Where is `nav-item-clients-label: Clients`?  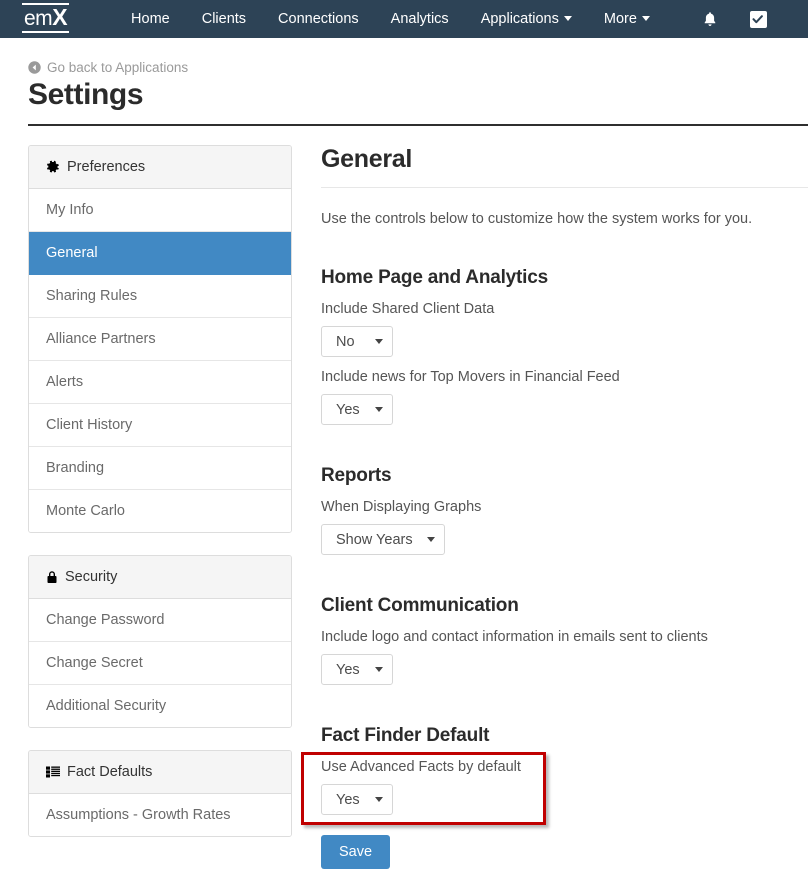
nav-item-clients-label: Clients is located at coordinates (224, 19).